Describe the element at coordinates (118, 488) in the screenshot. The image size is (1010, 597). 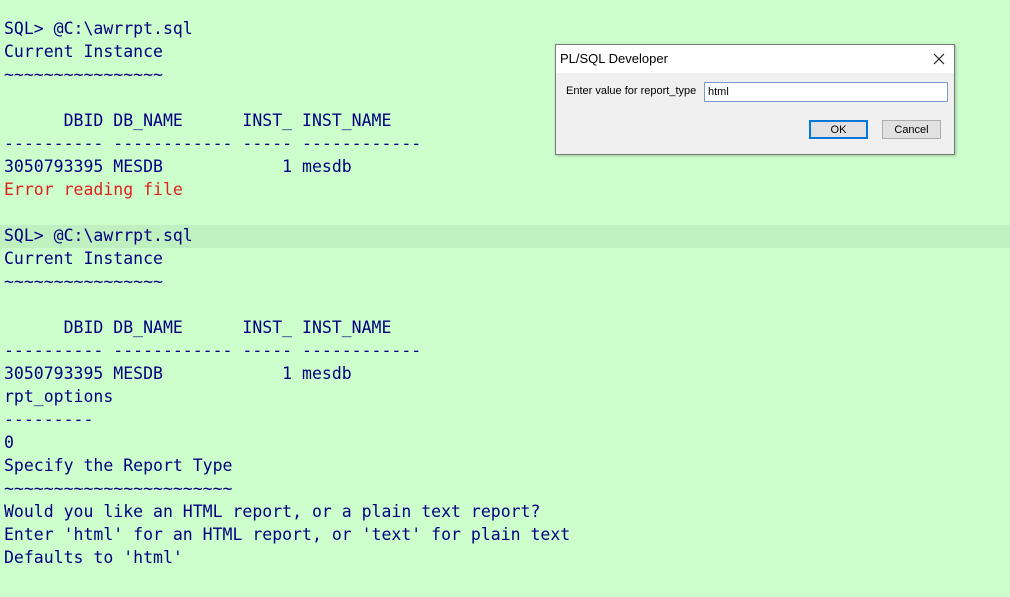
I see `console-line: ~~~~~~~~~~~~~~~~~~~~~~~` at that location.